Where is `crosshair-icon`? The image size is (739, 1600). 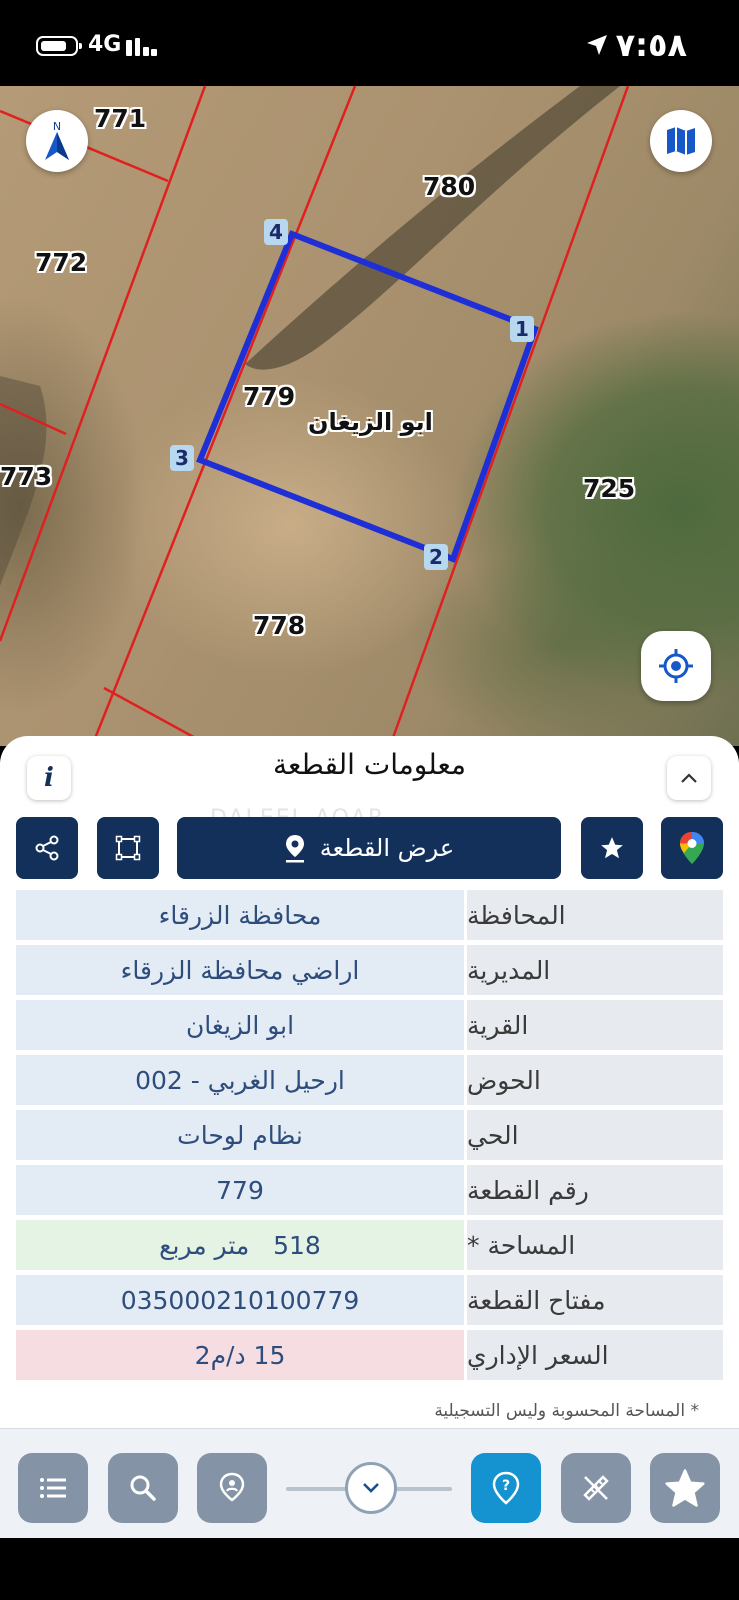
crosshair-icon is located at coordinates (676, 666).